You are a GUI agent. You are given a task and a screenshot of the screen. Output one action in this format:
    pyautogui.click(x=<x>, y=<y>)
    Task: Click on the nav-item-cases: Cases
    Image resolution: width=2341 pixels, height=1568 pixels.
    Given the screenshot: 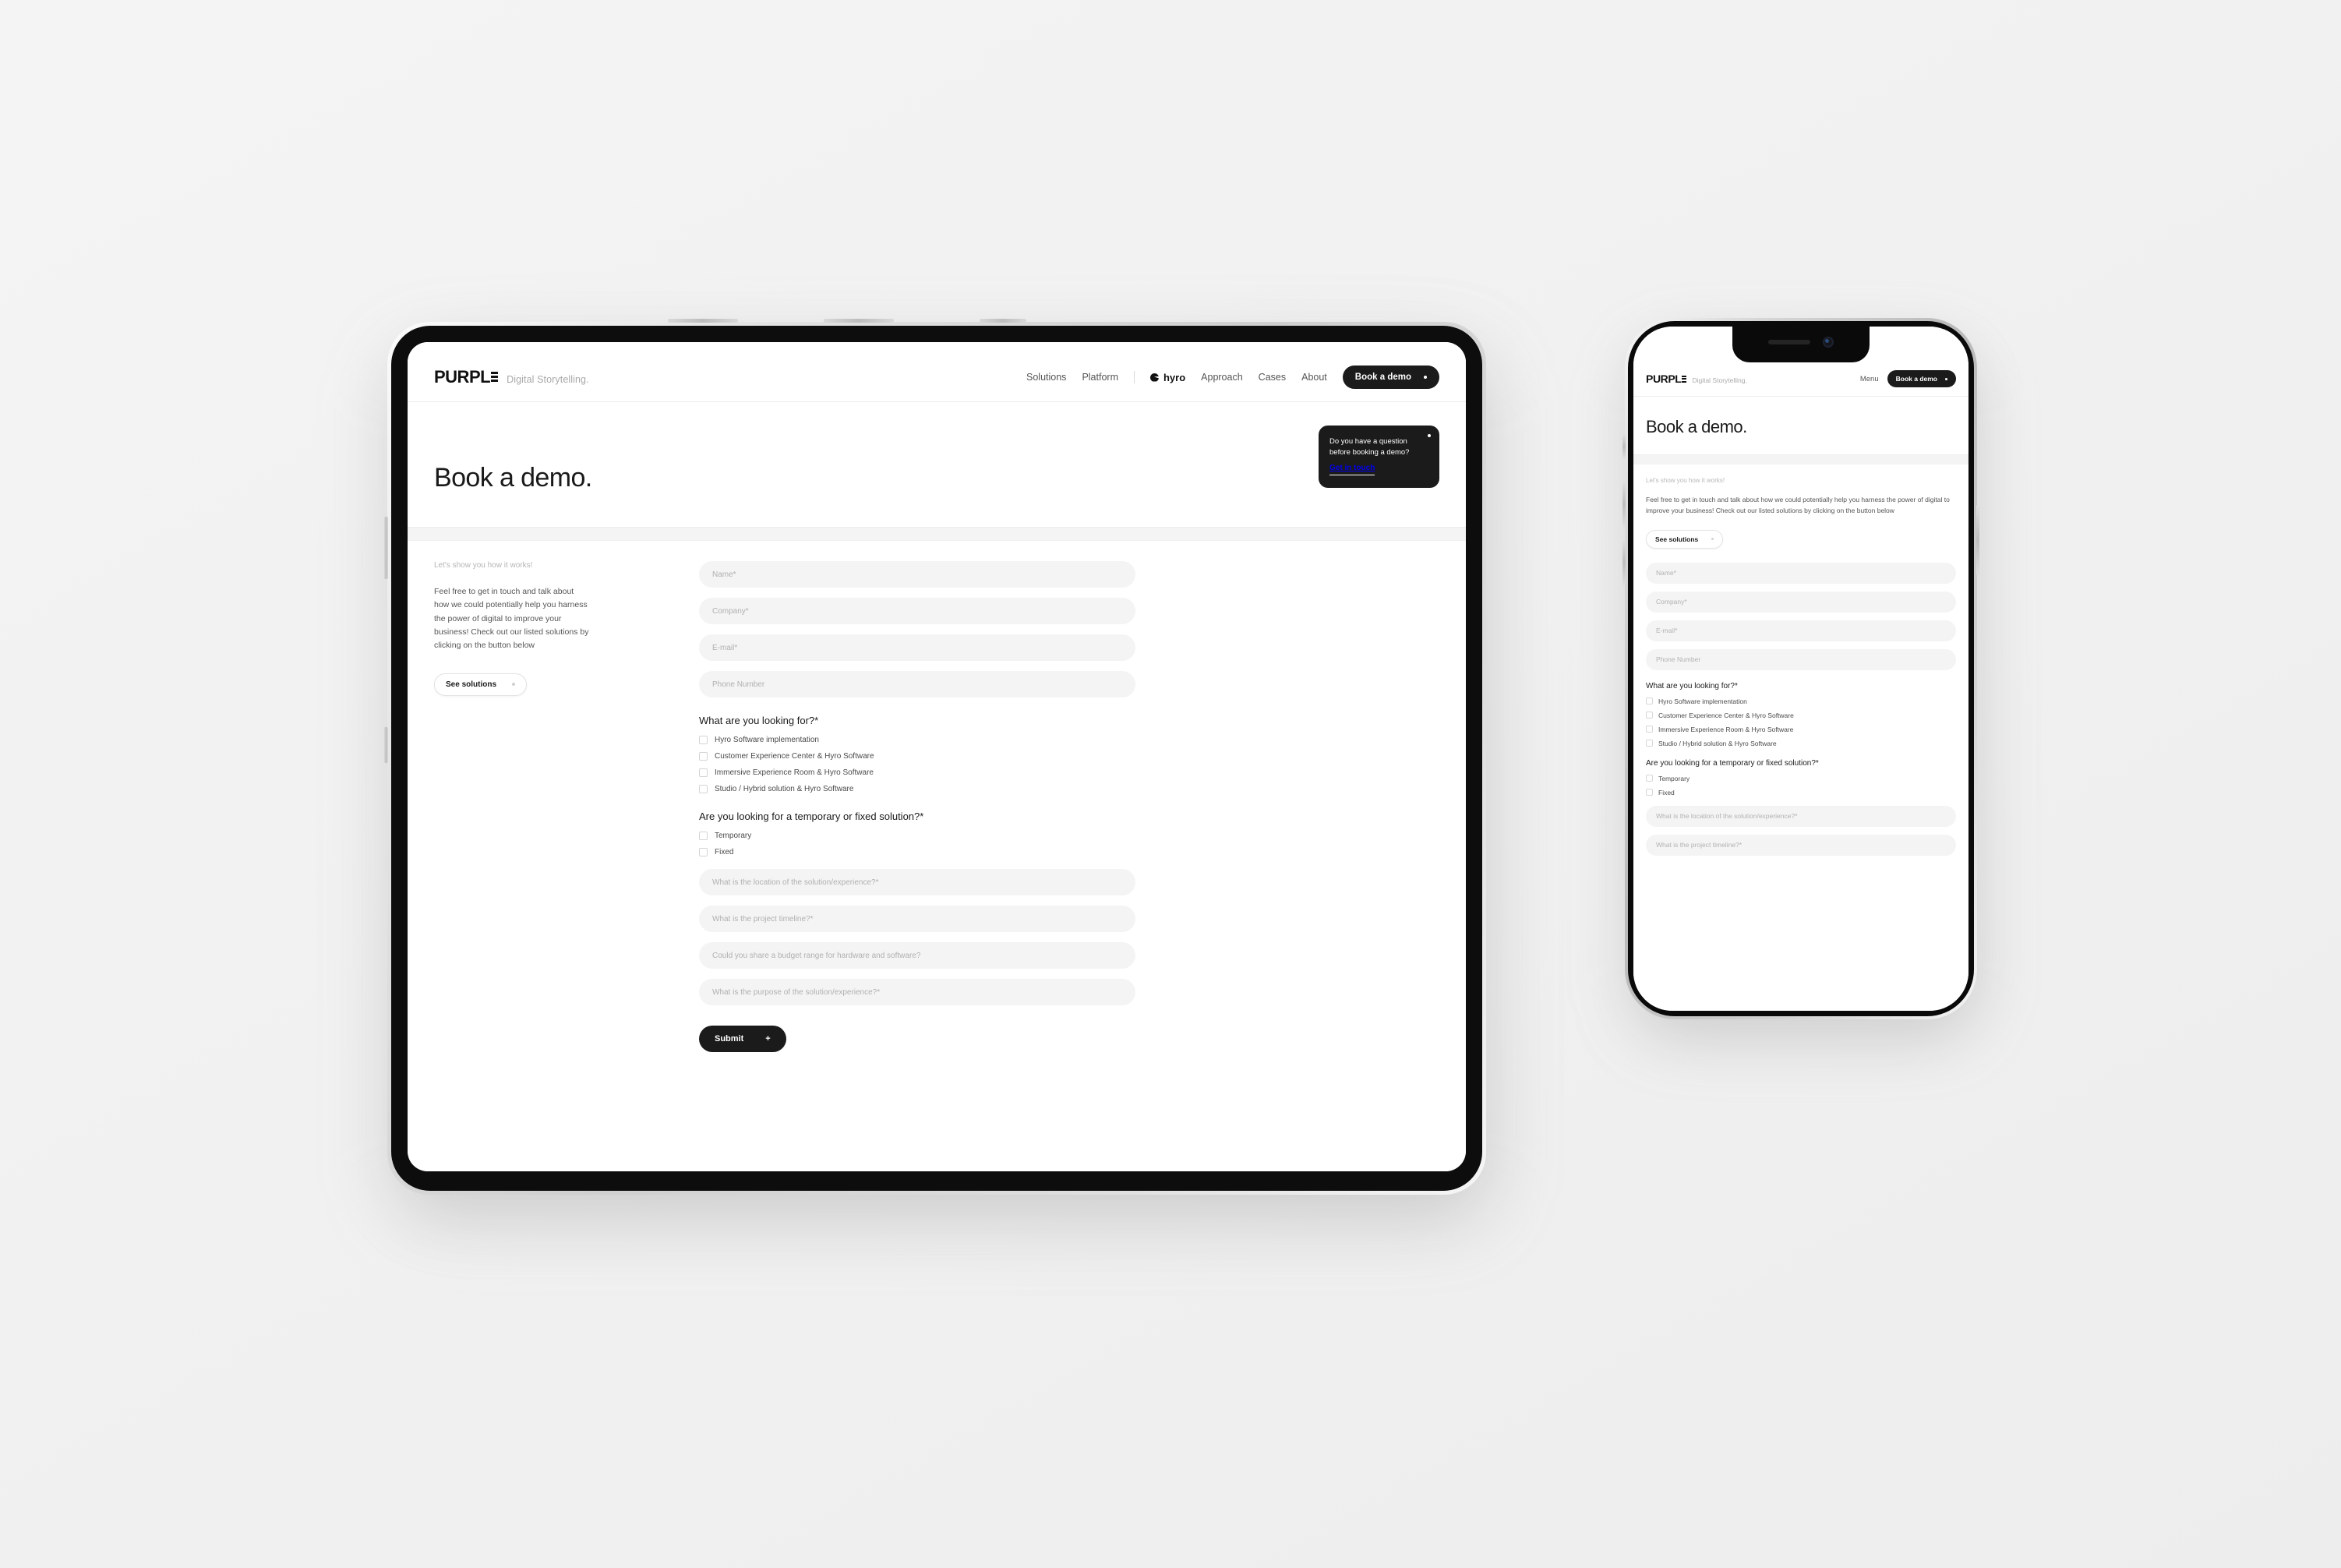 What is the action you would take?
    pyautogui.click(x=1272, y=377)
    